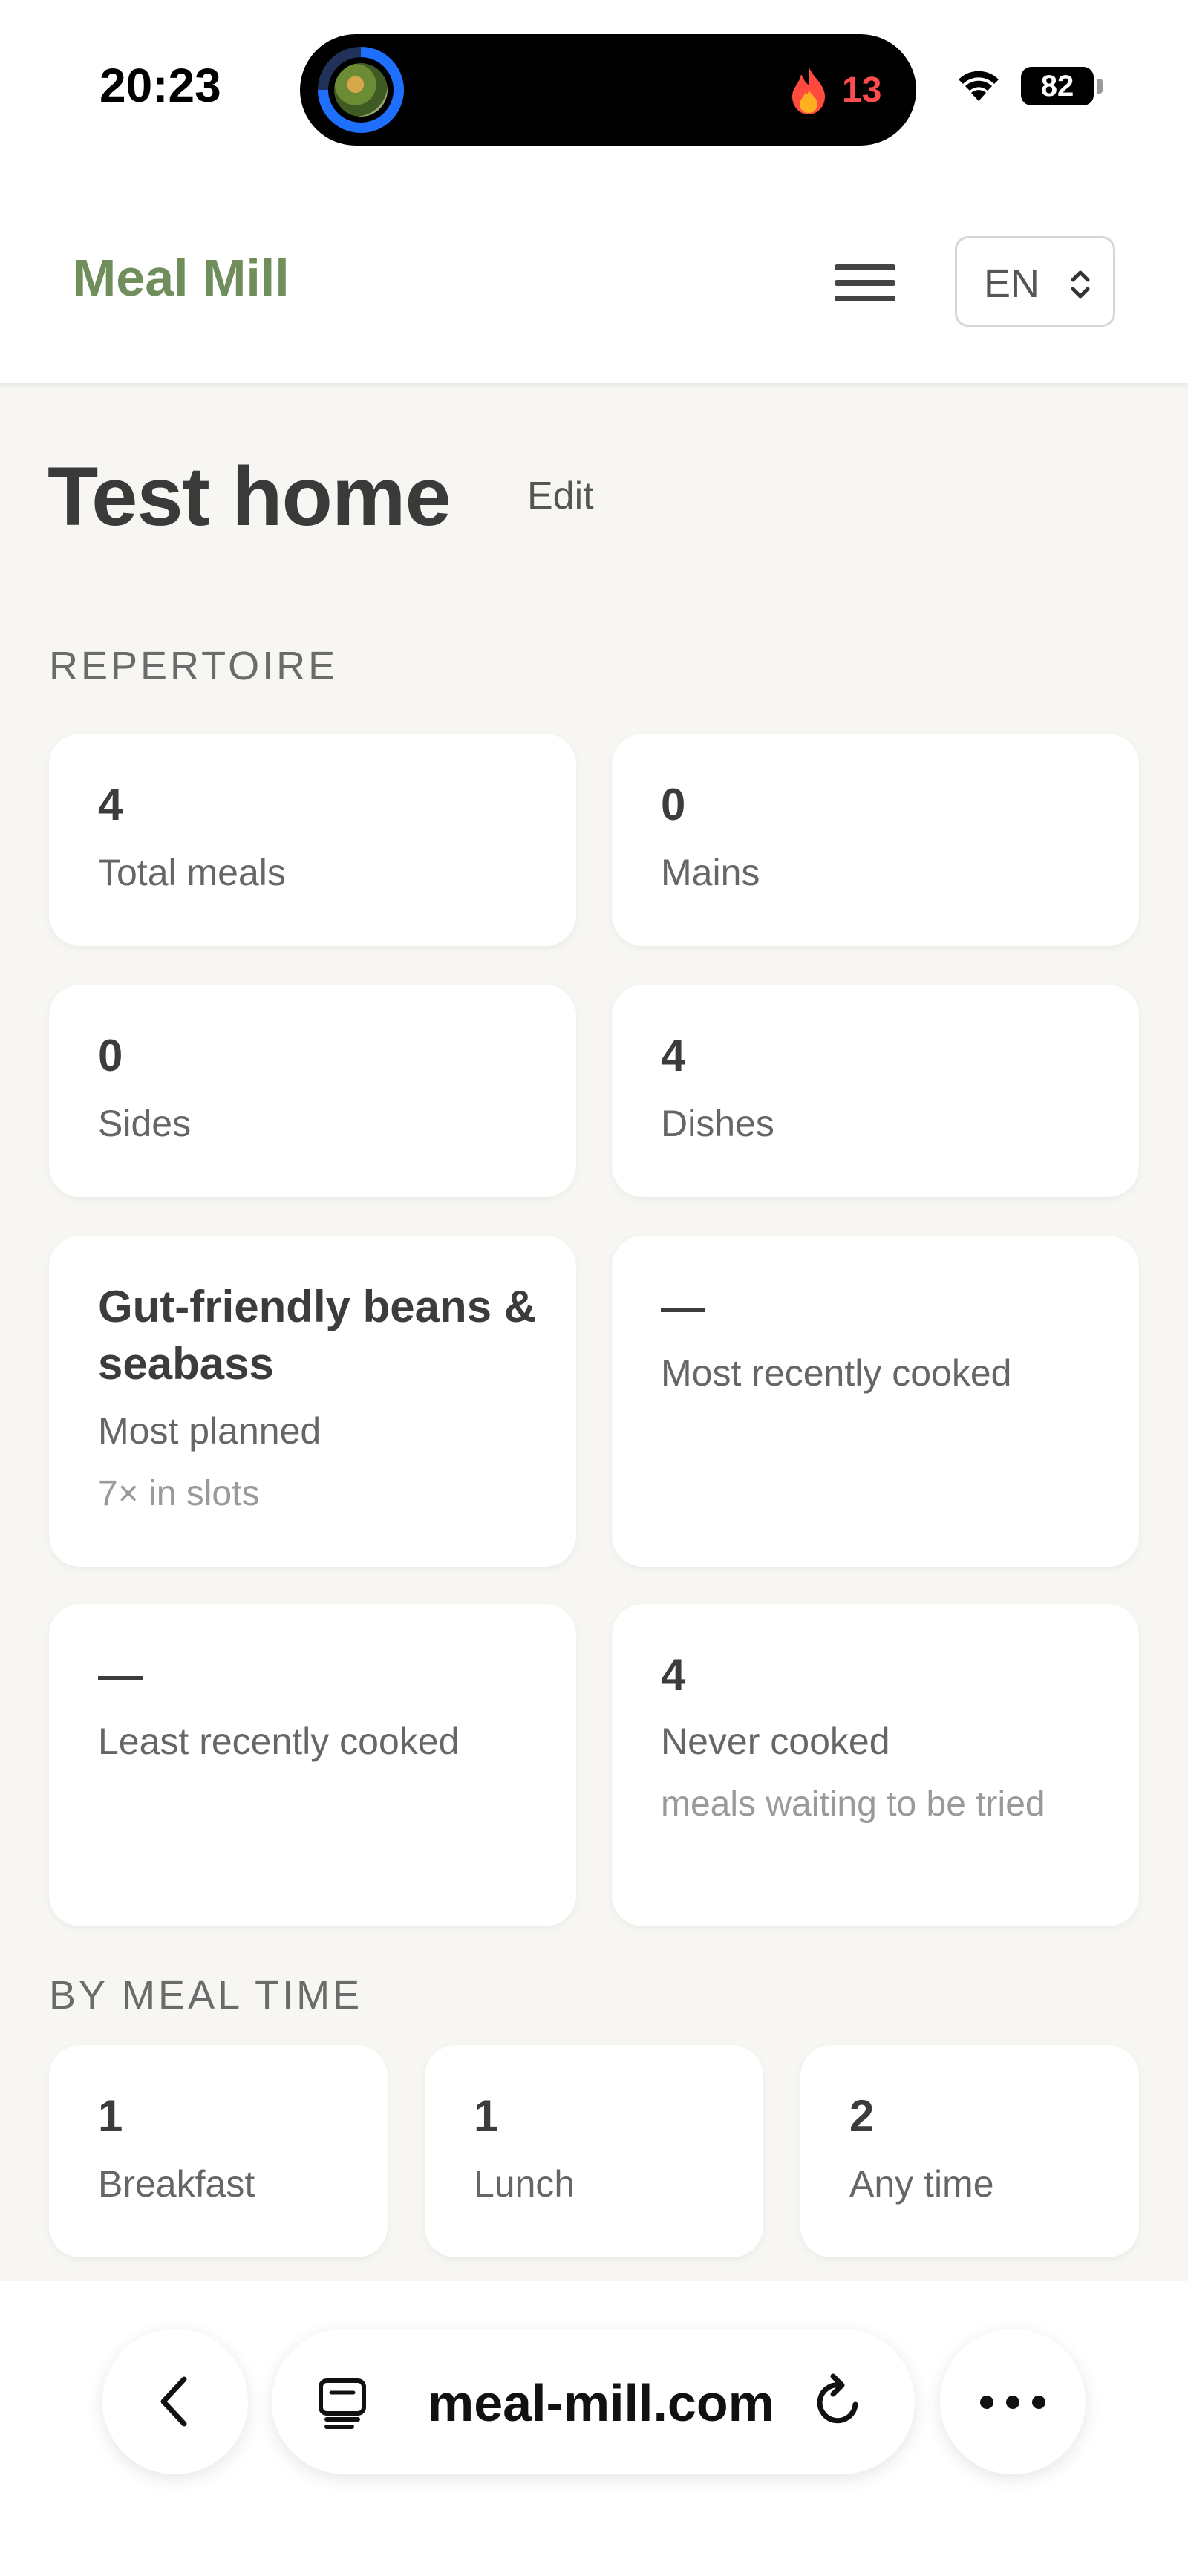 The width and height of the screenshot is (1188, 2576). Describe the element at coordinates (922, 2184) in the screenshot. I see `stat-label: Any time` at that location.